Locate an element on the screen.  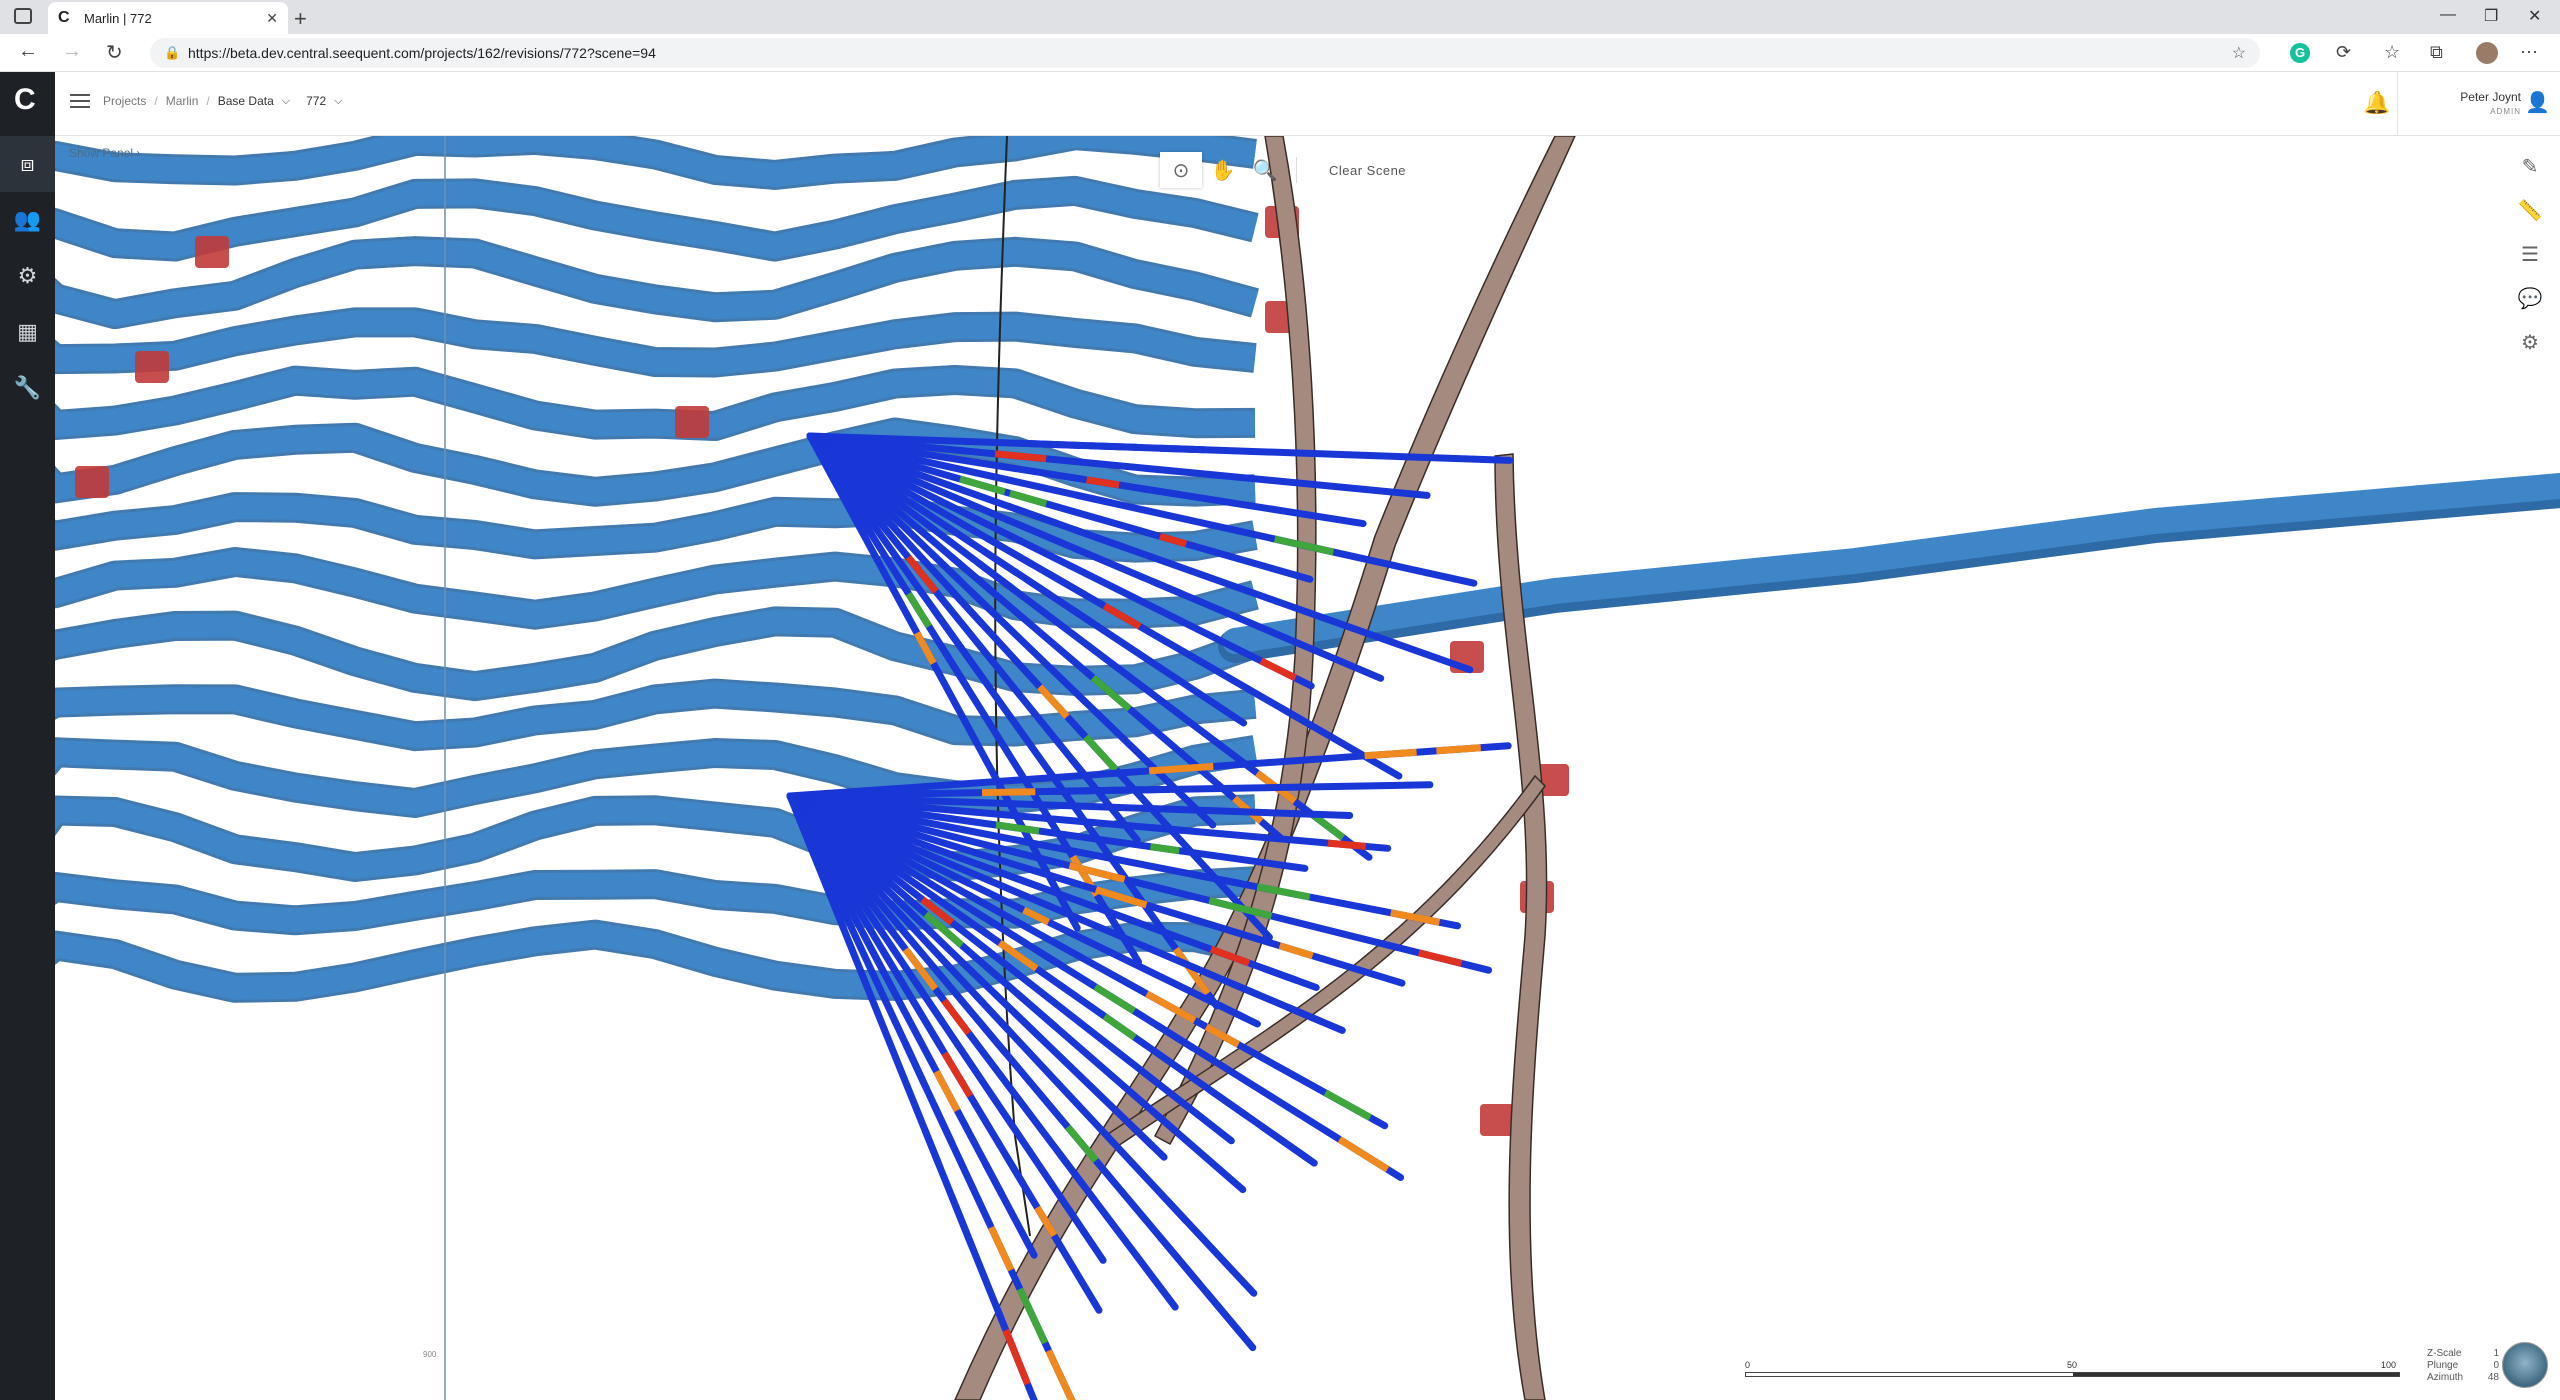
view-compass is located at coordinates (2525, 1365).